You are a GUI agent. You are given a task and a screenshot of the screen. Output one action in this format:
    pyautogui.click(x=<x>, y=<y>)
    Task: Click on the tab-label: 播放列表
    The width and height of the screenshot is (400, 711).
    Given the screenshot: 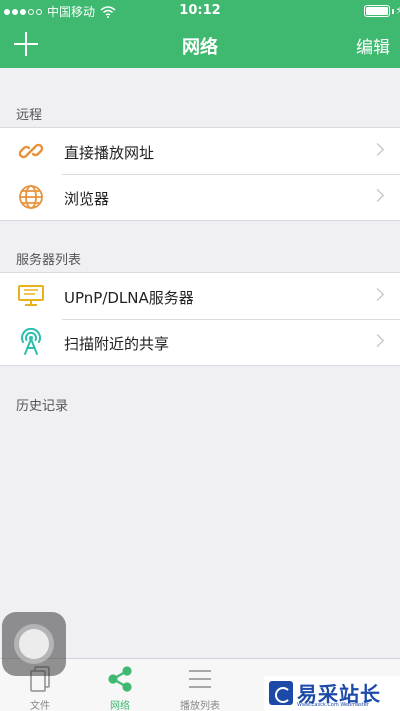 What is the action you would take?
    pyautogui.click(x=200, y=706)
    